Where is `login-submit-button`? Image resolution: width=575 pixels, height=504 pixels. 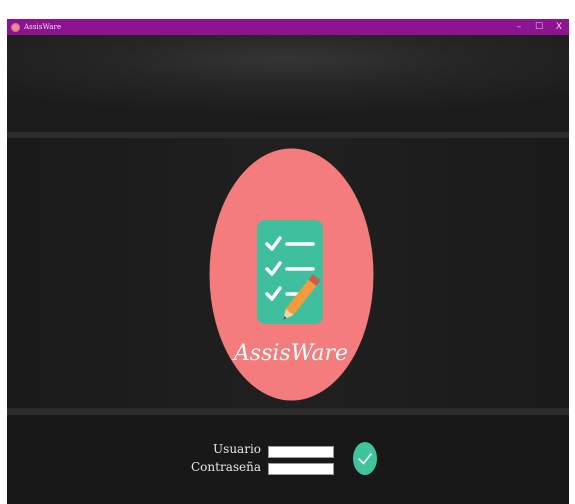
login-submit-button is located at coordinates (365, 458).